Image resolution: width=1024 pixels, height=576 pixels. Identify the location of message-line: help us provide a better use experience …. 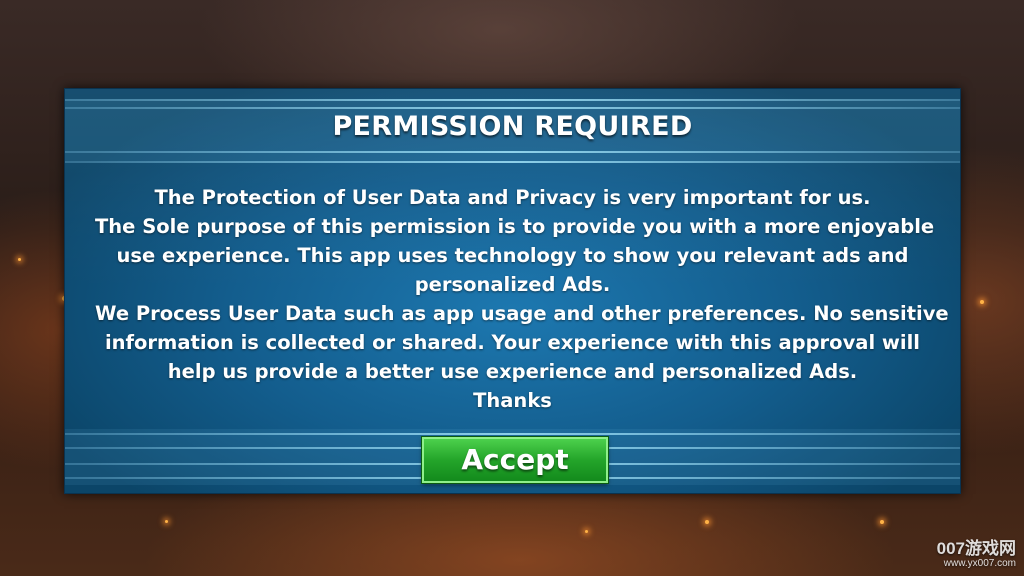
(512, 371).